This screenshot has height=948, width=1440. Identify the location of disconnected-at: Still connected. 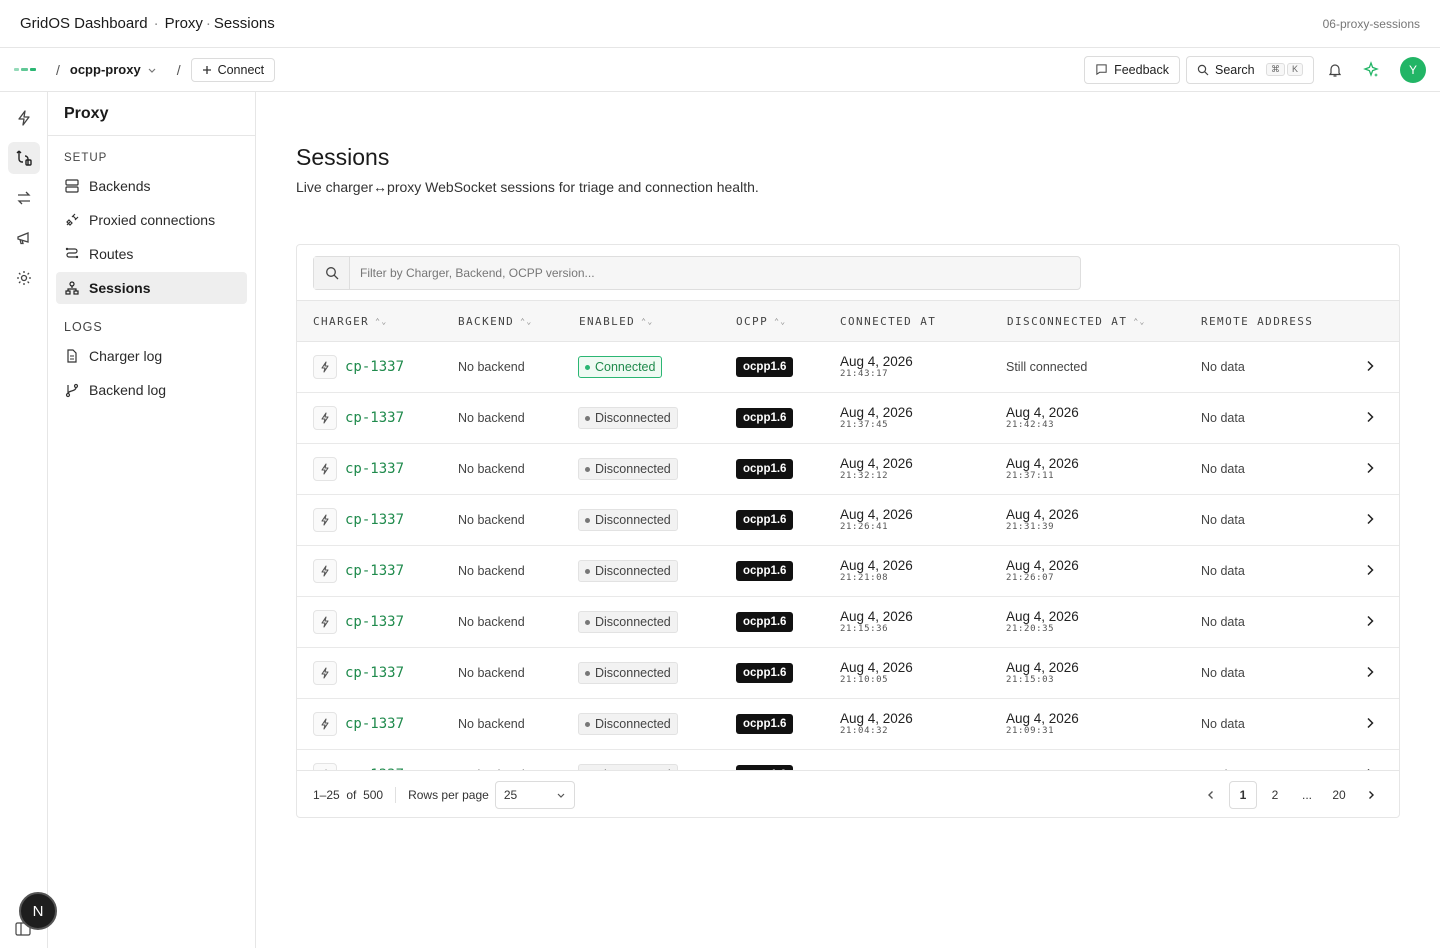
(1047, 367).